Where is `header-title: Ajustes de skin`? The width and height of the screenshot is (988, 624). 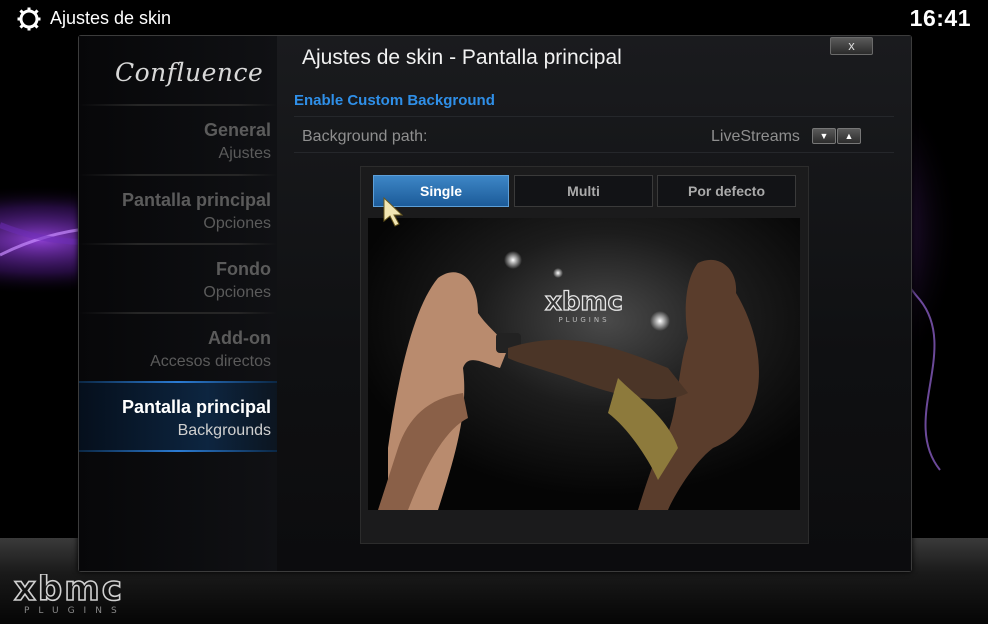 header-title: Ajustes de skin is located at coordinates (111, 18).